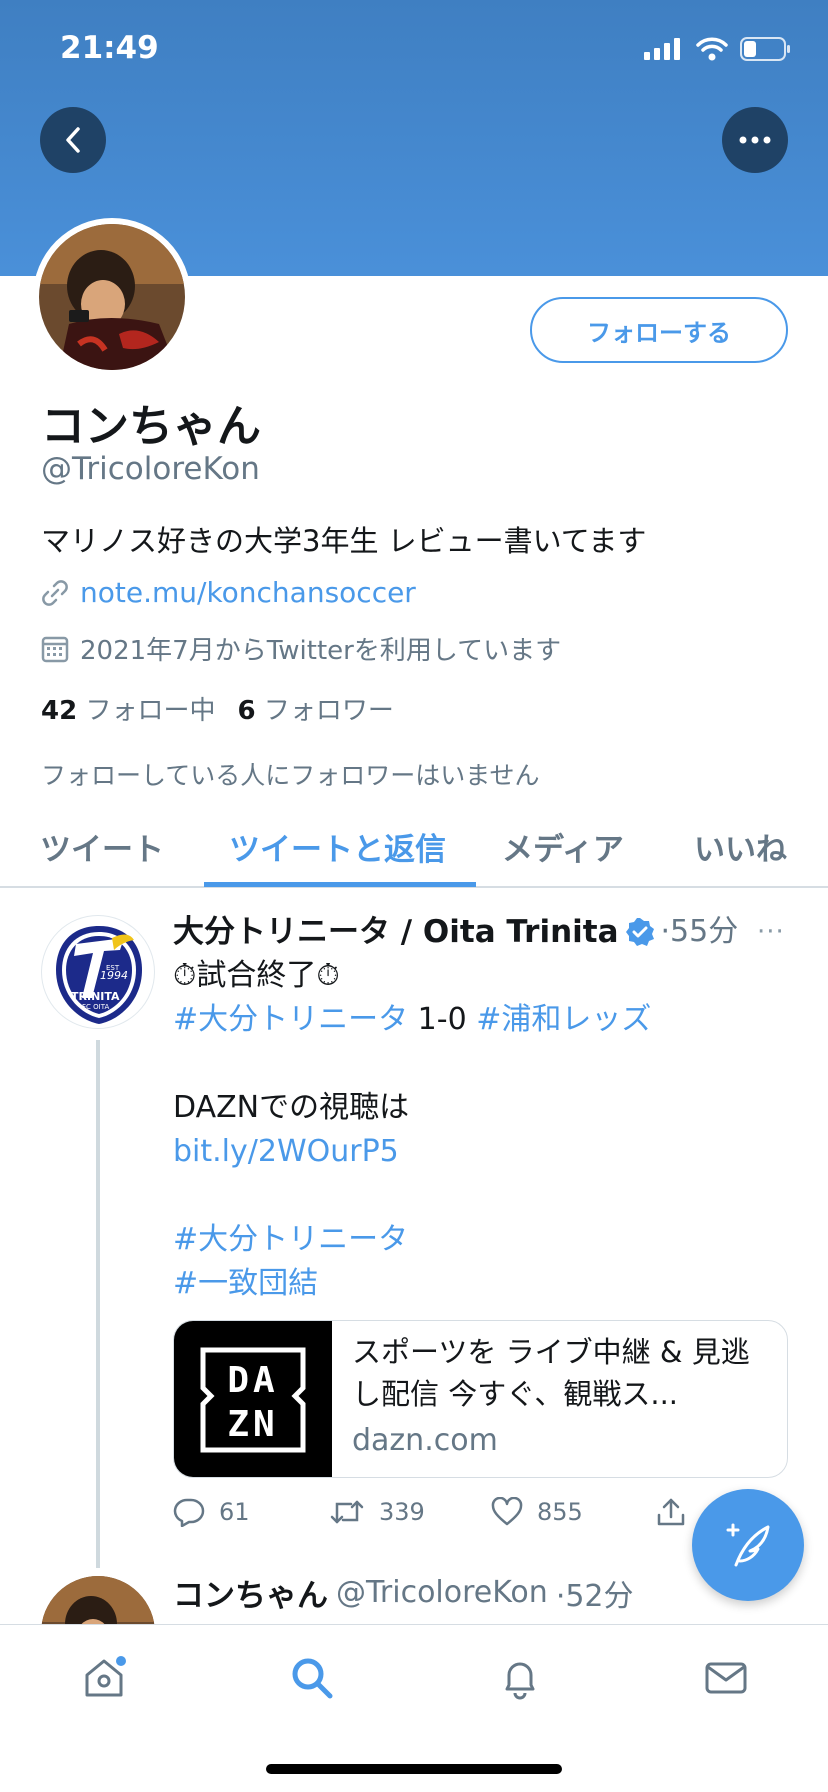 The image size is (828, 1792). What do you see at coordinates (483, 1284) in the screenshot?
I see `hashtag-link: #一致団結` at bounding box center [483, 1284].